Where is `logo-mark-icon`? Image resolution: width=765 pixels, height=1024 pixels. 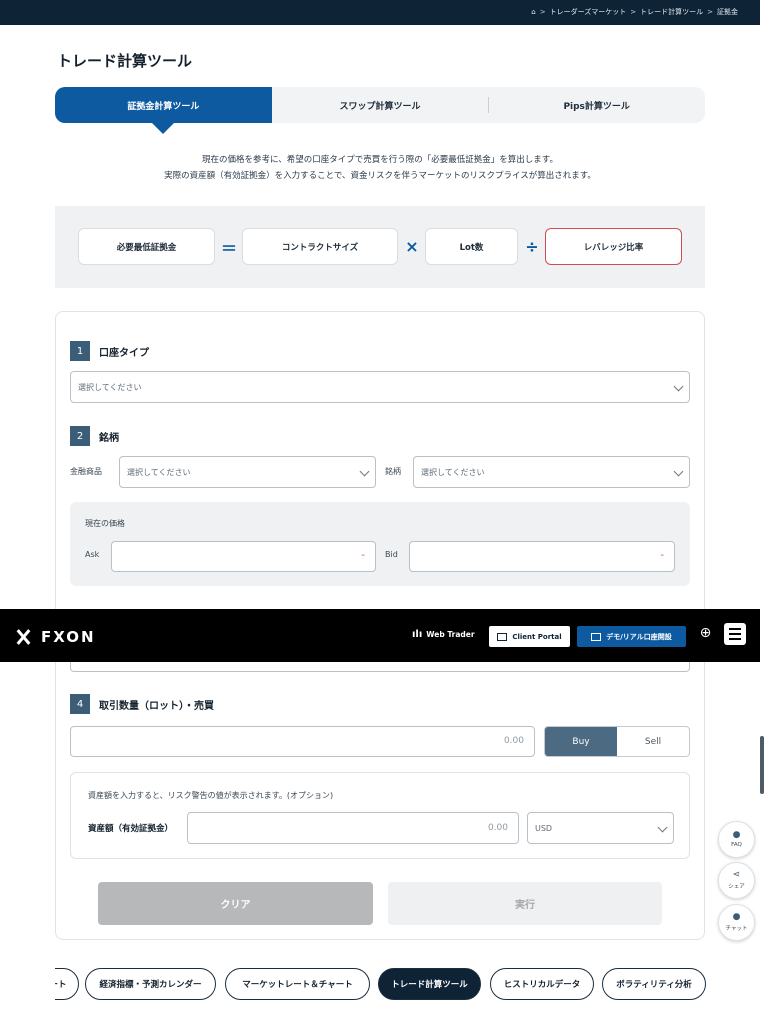
logo-mark-icon is located at coordinates (24, 637).